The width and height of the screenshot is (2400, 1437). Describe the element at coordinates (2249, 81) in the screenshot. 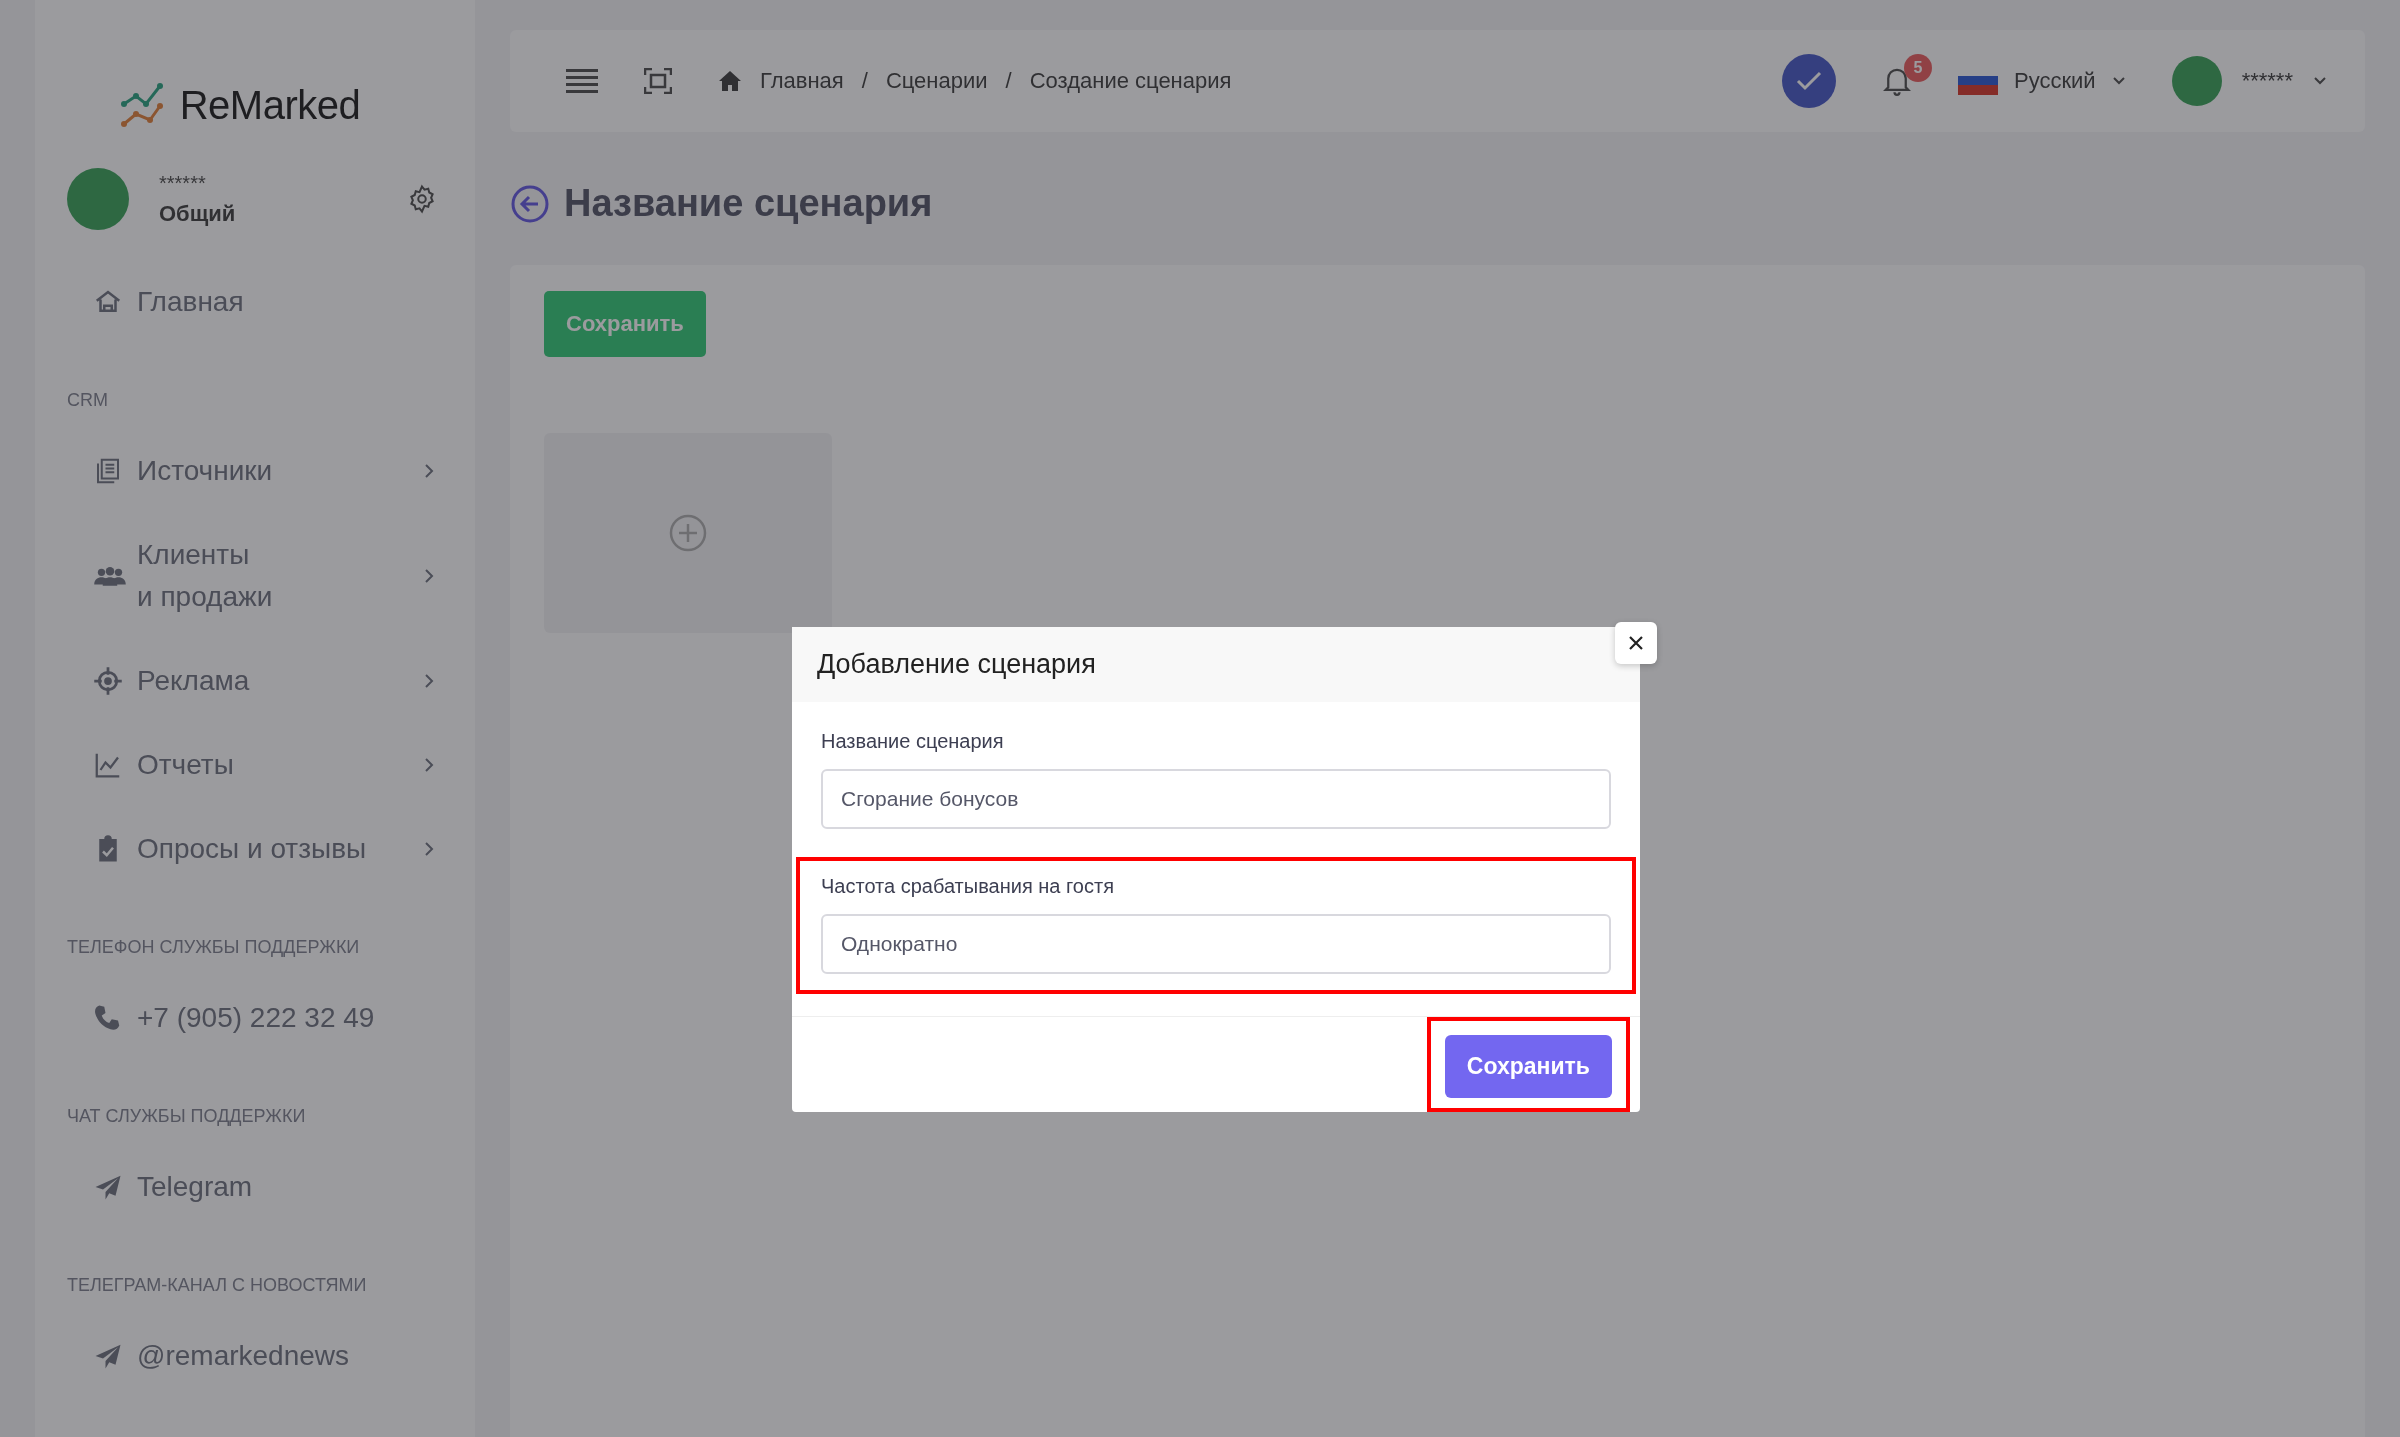

I see `user-menu: ******` at that location.